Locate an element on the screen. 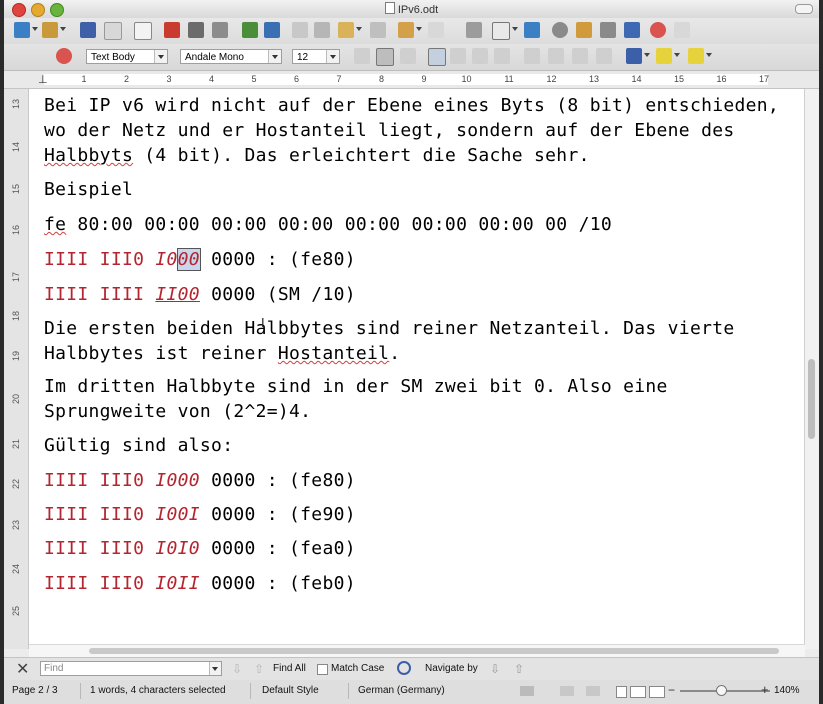 The image size is (823, 704). zoom-level: 140% is located at coordinates (787, 690).